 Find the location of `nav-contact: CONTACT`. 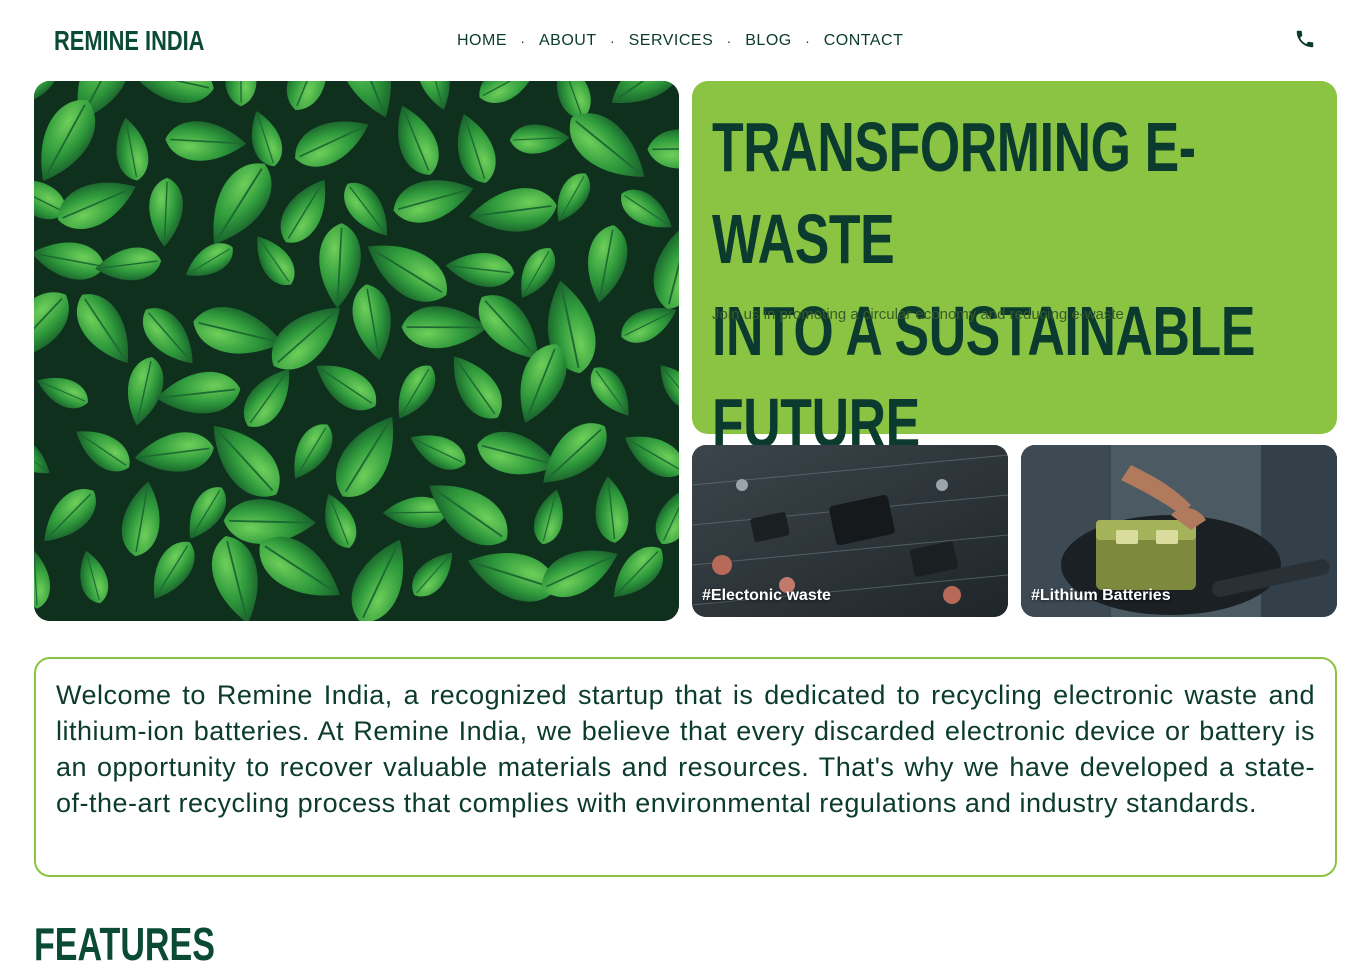

nav-contact: CONTACT is located at coordinates (864, 41).